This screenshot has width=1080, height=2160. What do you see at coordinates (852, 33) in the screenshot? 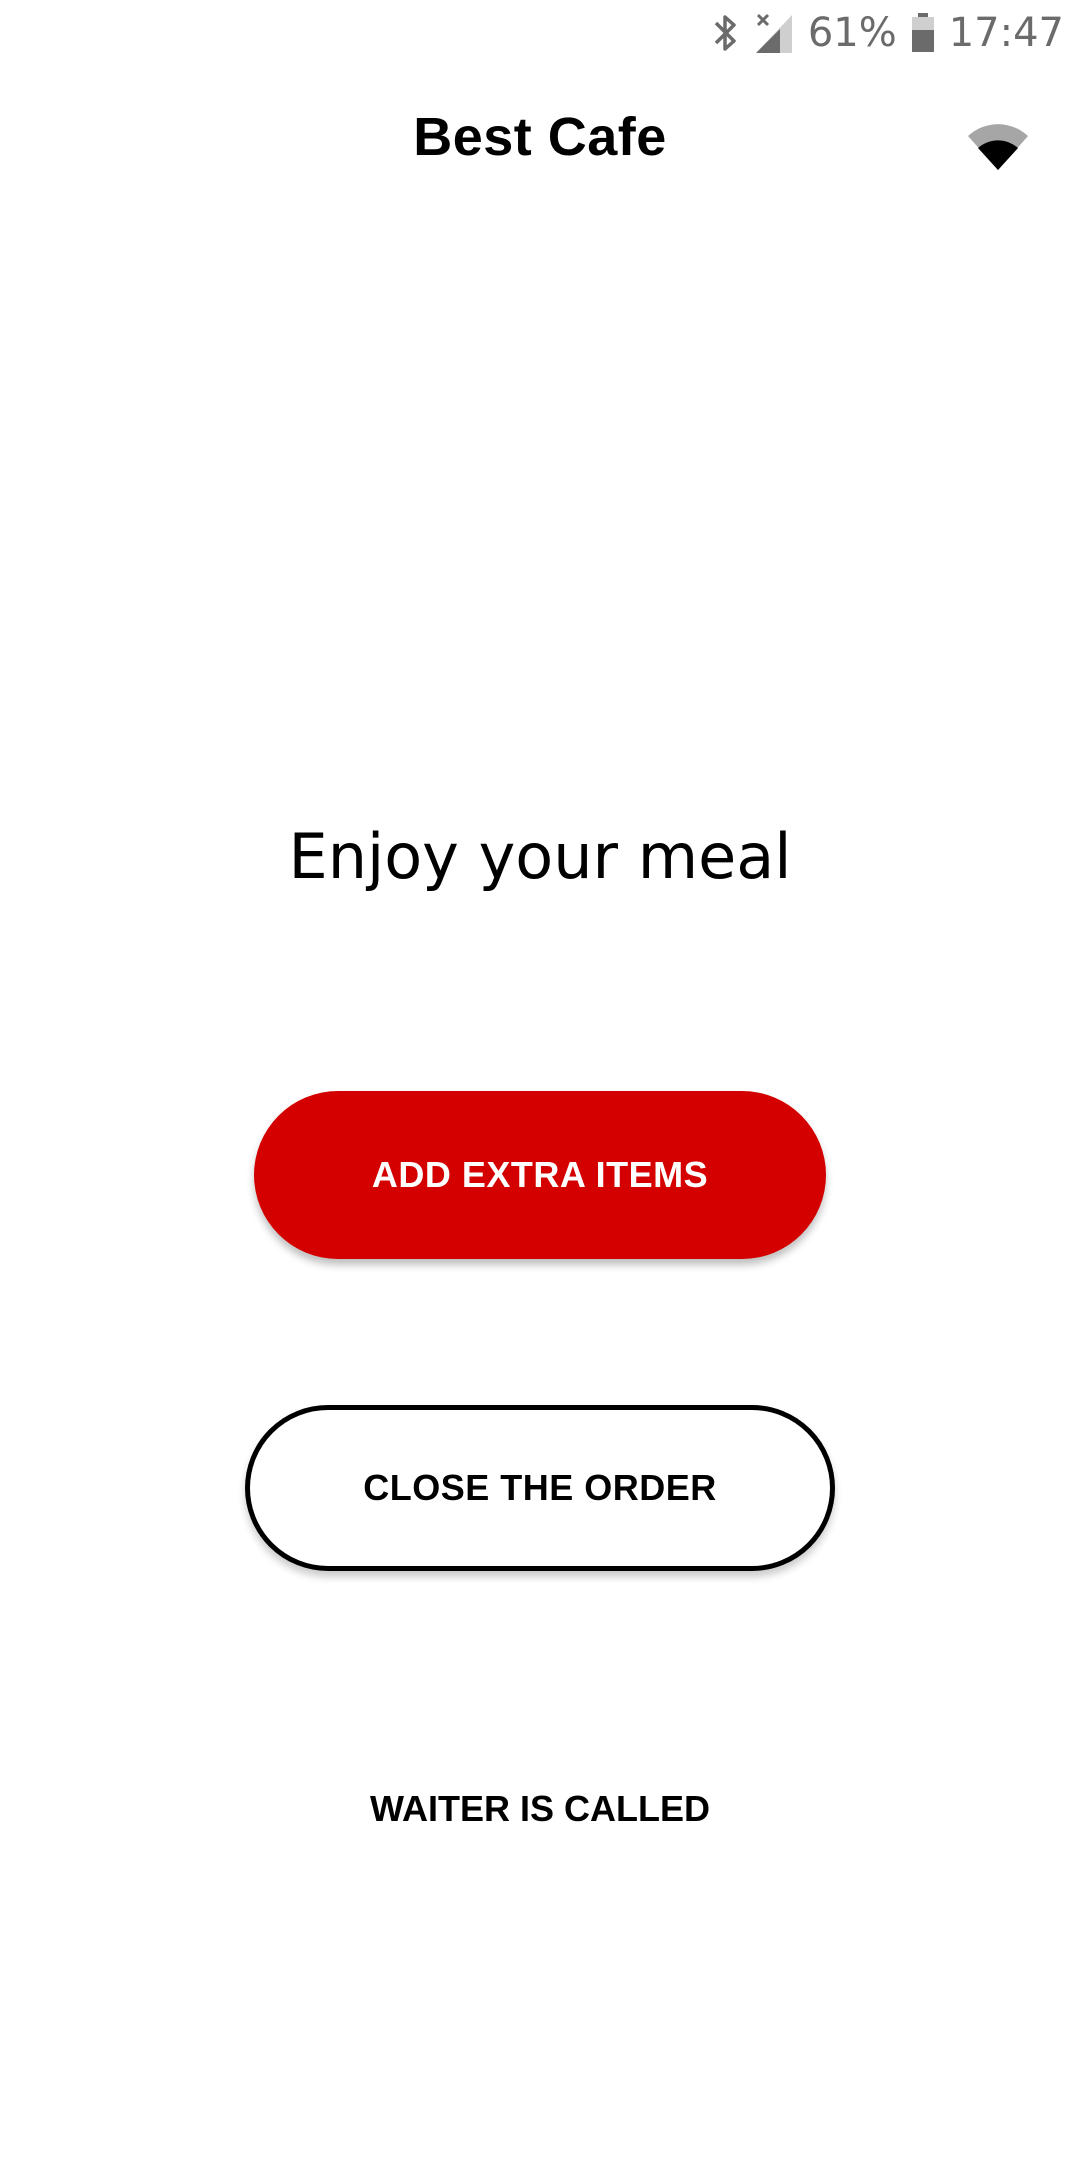
I see `battery-percent: 61%` at bounding box center [852, 33].